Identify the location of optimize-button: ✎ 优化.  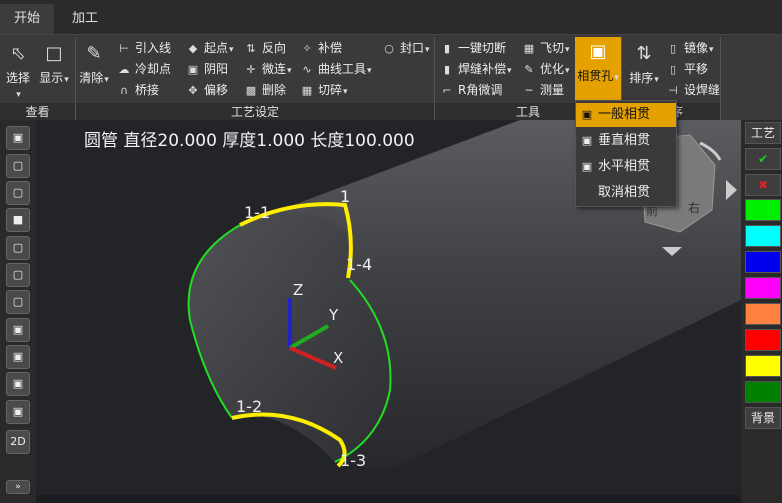
(545, 69).